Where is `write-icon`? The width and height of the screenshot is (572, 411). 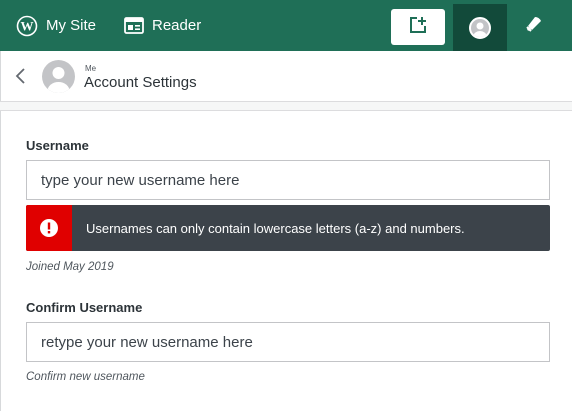
write-icon is located at coordinates (418, 27).